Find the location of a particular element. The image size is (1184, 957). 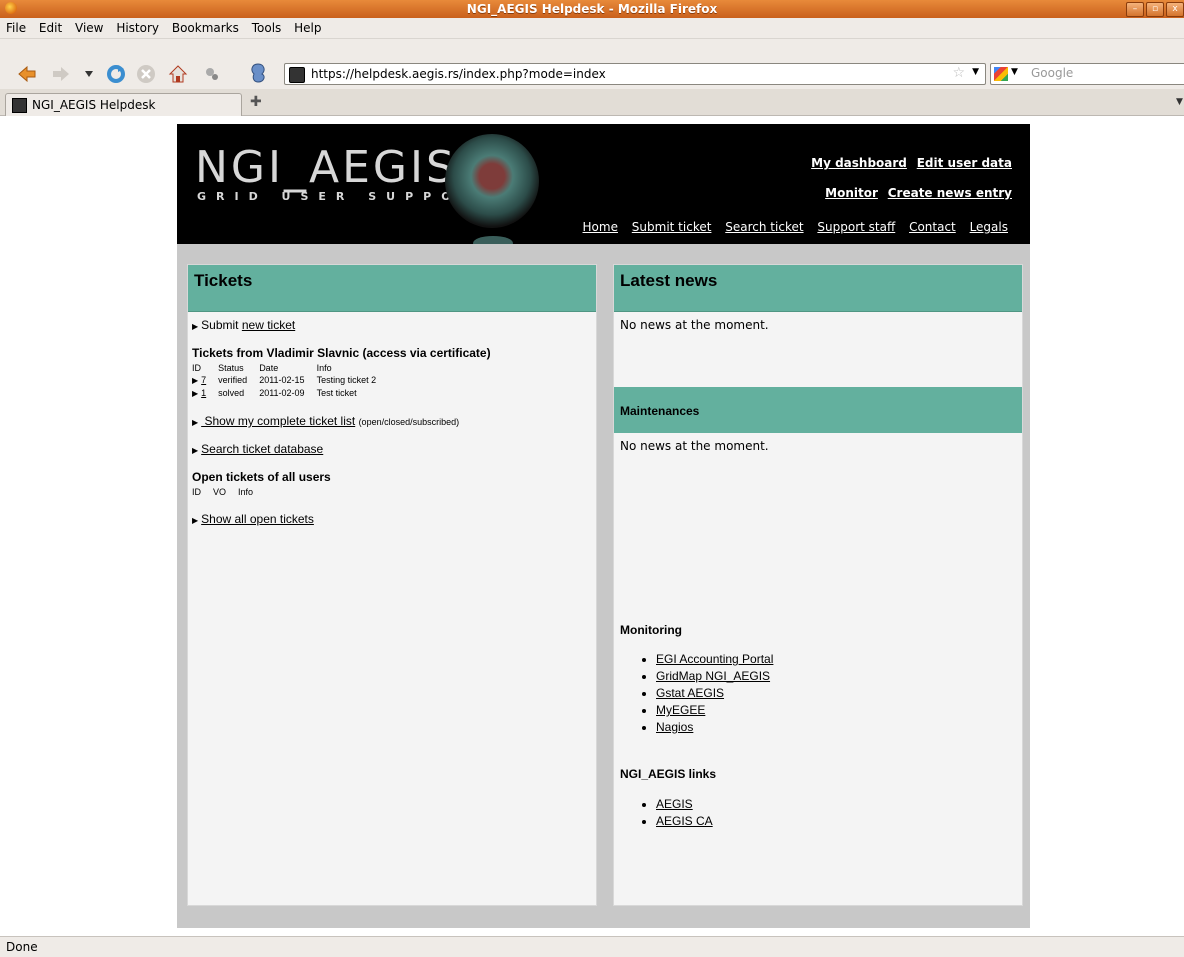

admin-links: Monitor Create news entry is located at coordinates (915, 193).